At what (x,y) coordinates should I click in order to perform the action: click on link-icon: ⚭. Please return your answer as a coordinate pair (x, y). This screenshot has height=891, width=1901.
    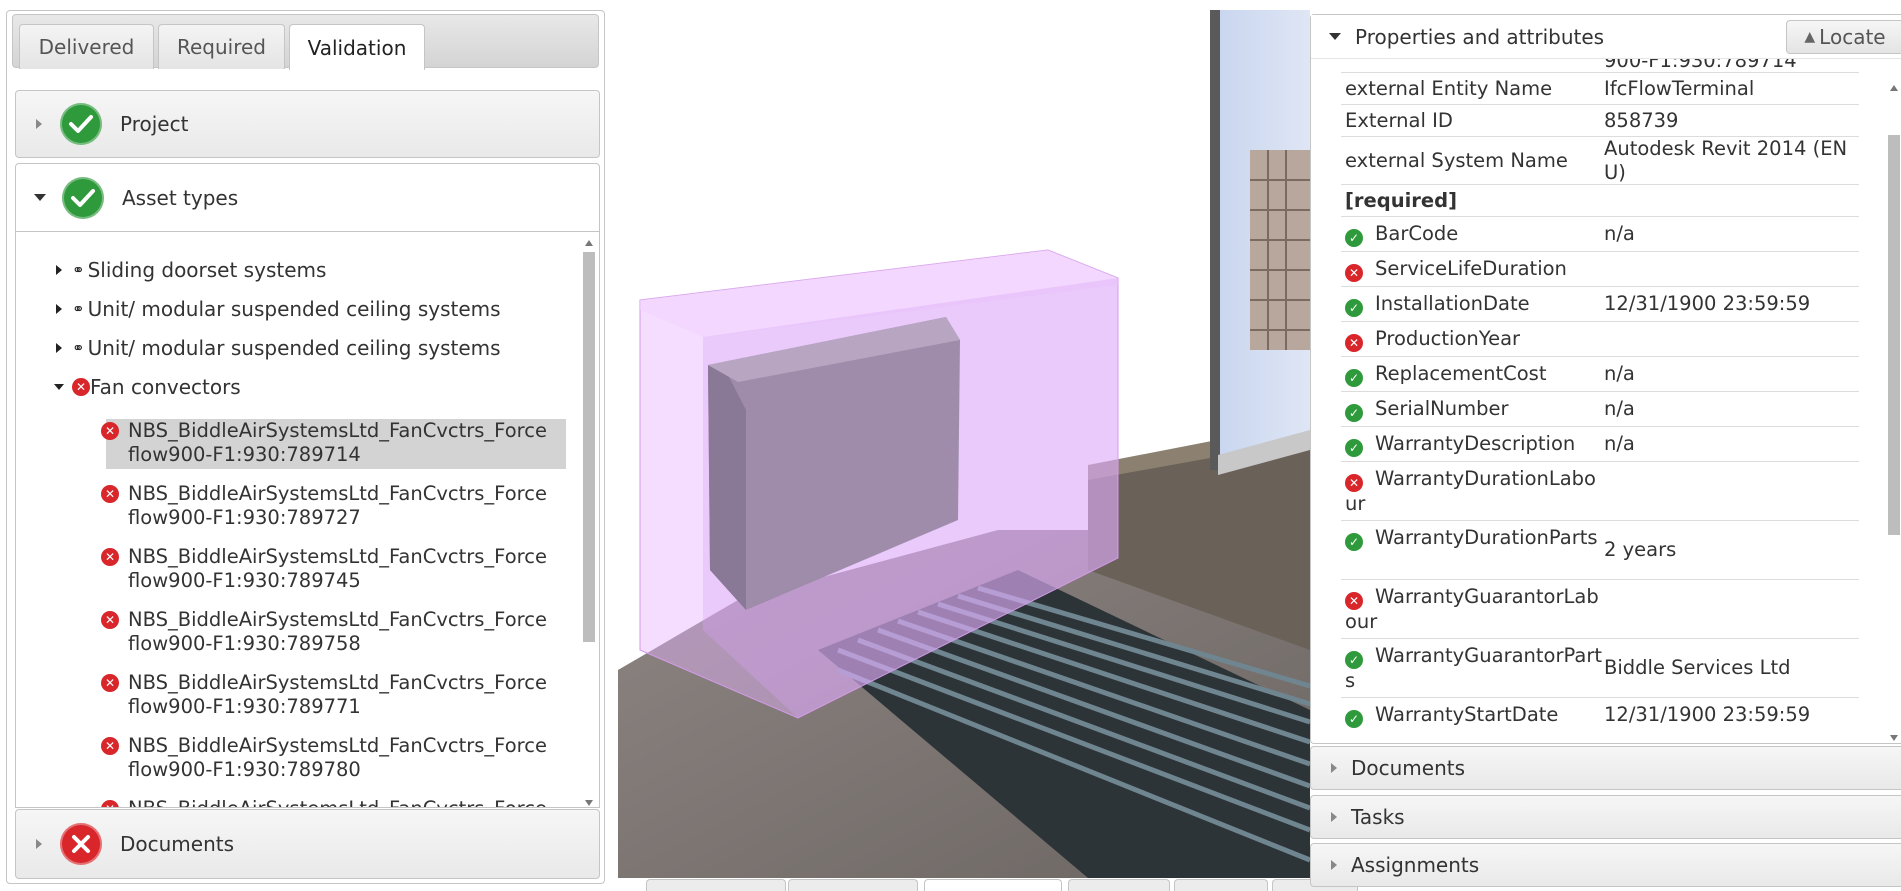
    Looking at the image, I should click on (78, 309).